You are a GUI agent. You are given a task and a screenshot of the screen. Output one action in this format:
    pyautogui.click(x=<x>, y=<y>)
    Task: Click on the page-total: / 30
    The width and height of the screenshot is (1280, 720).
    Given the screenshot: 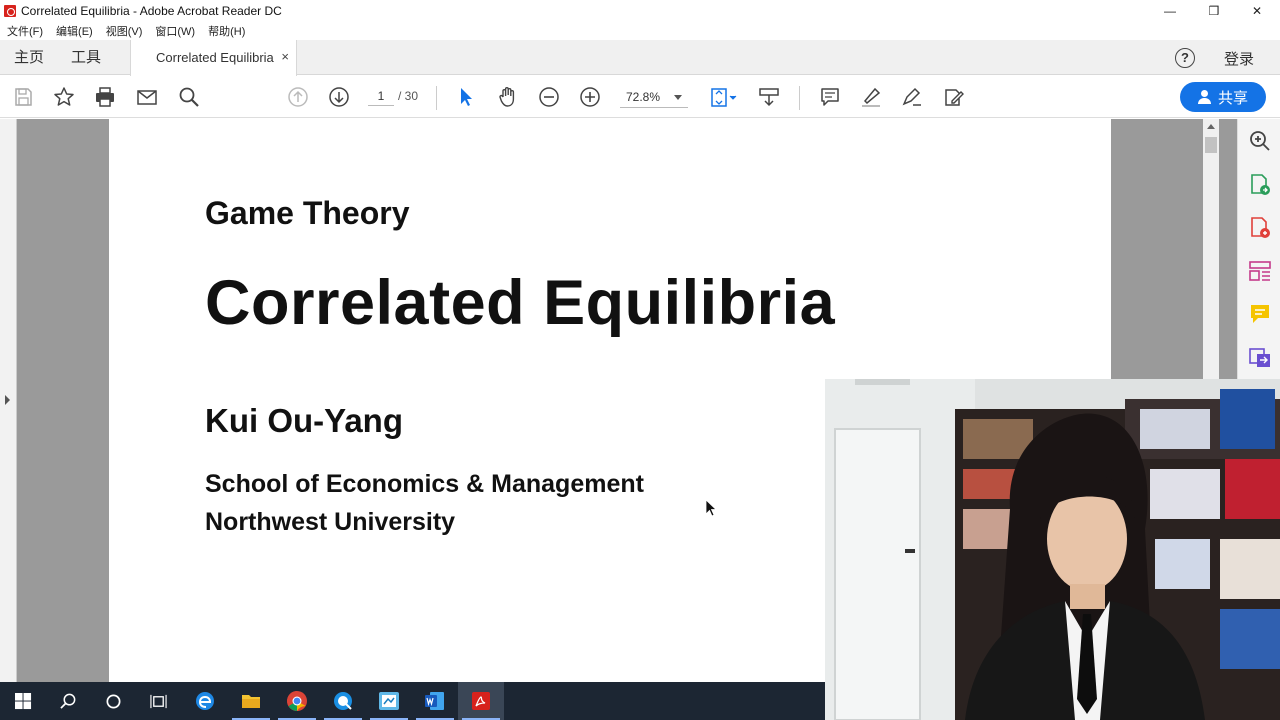 What is the action you would take?
    pyautogui.click(x=408, y=96)
    